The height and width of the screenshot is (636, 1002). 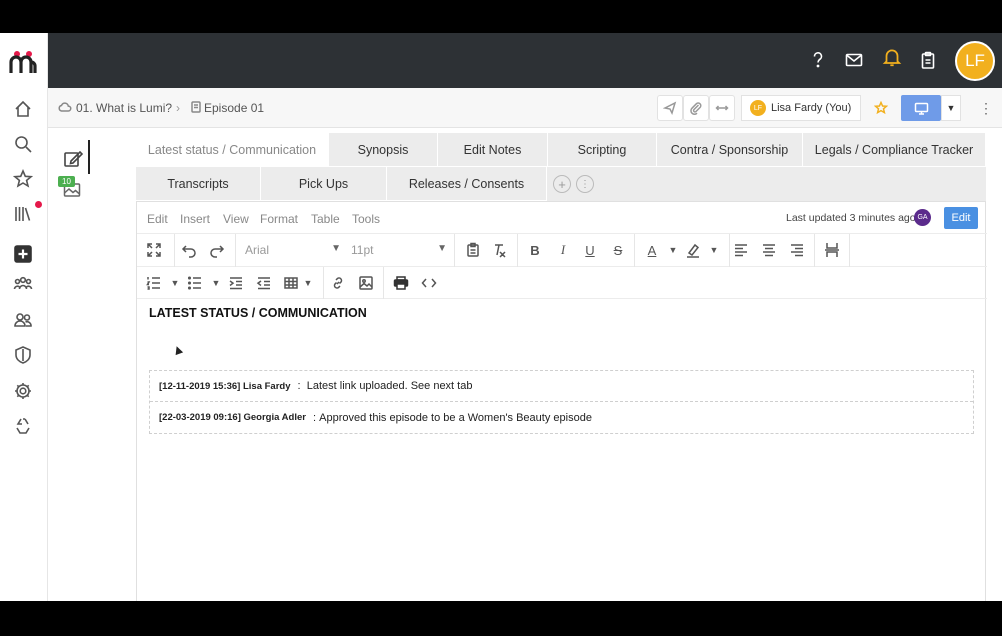 What do you see at coordinates (535, 250) in the screenshot?
I see `bold-icon: B` at bounding box center [535, 250].